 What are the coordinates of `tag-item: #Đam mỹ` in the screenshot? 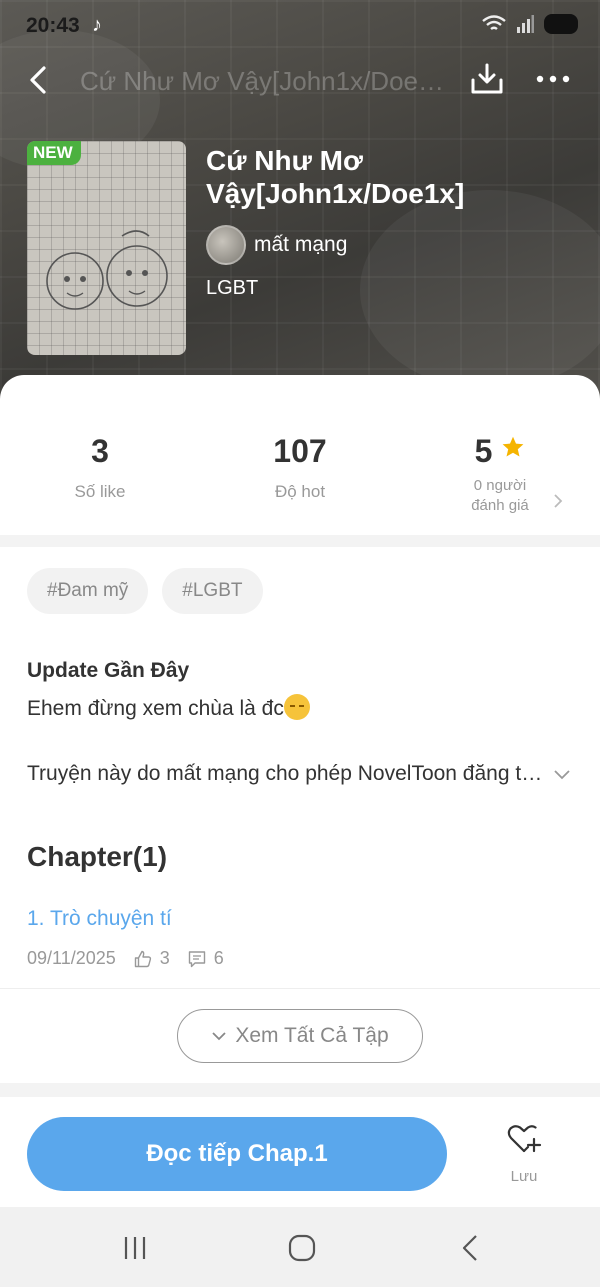 It's located at (88, 591).